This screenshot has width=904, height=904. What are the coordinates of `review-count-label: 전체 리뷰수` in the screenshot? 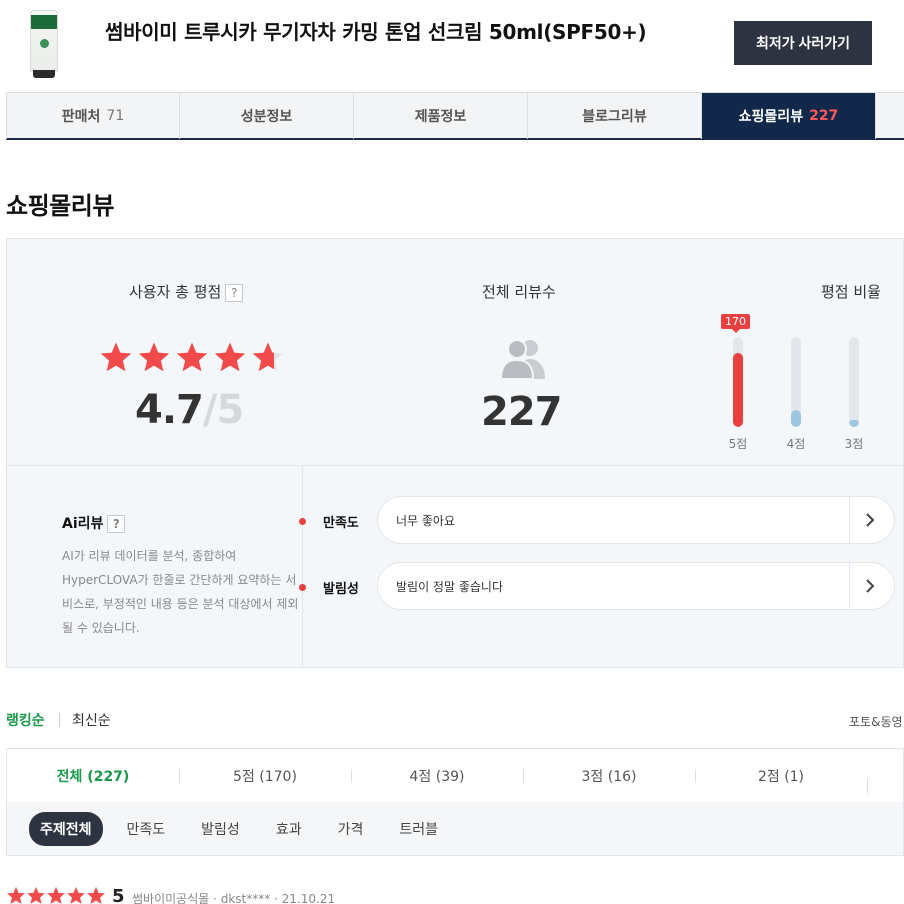 It's located at (519, 292).